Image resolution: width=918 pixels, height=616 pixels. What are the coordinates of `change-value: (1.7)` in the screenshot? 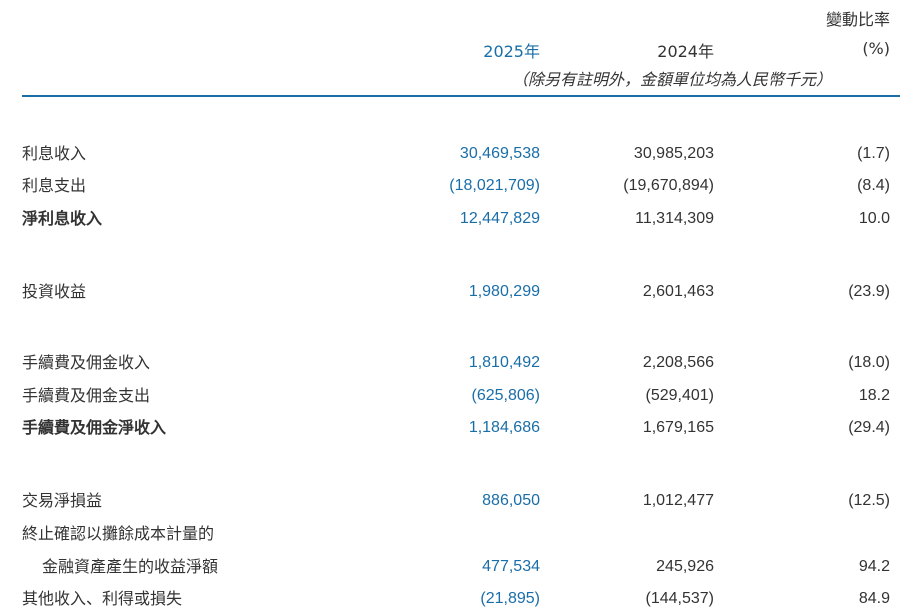 It's located at (873, 153).